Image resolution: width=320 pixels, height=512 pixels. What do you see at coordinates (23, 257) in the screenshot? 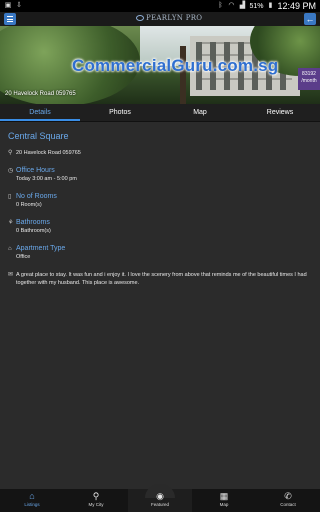
I see `apartment-type-value: Office` at bounding box center [23, 257].